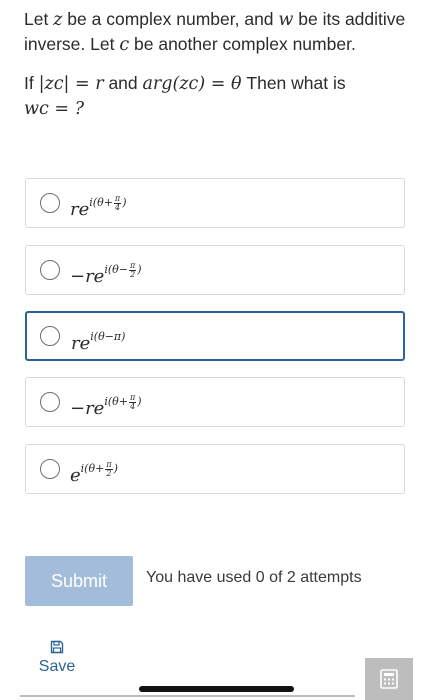 The image size is (432, 700). What do you see at coordinates (106, 273) in the screenshot?
I see `answer-label: −rei(θ− π 2)` at bounding box center [106, 273].